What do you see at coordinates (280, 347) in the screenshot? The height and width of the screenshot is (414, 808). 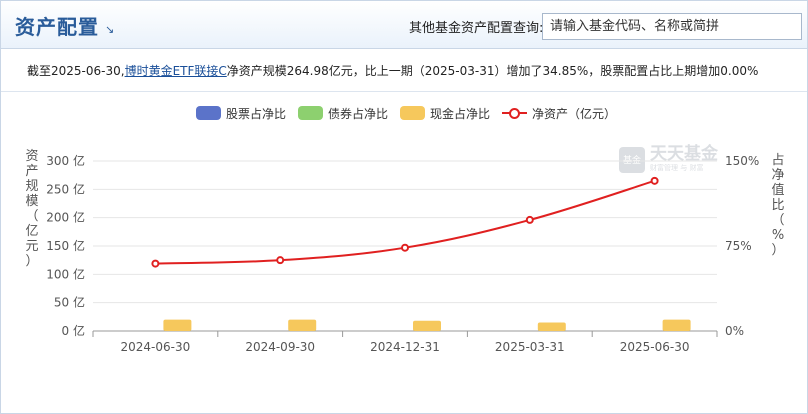 I see `x-tick-label: 2024-09-30` at bounding box center [280, 347].